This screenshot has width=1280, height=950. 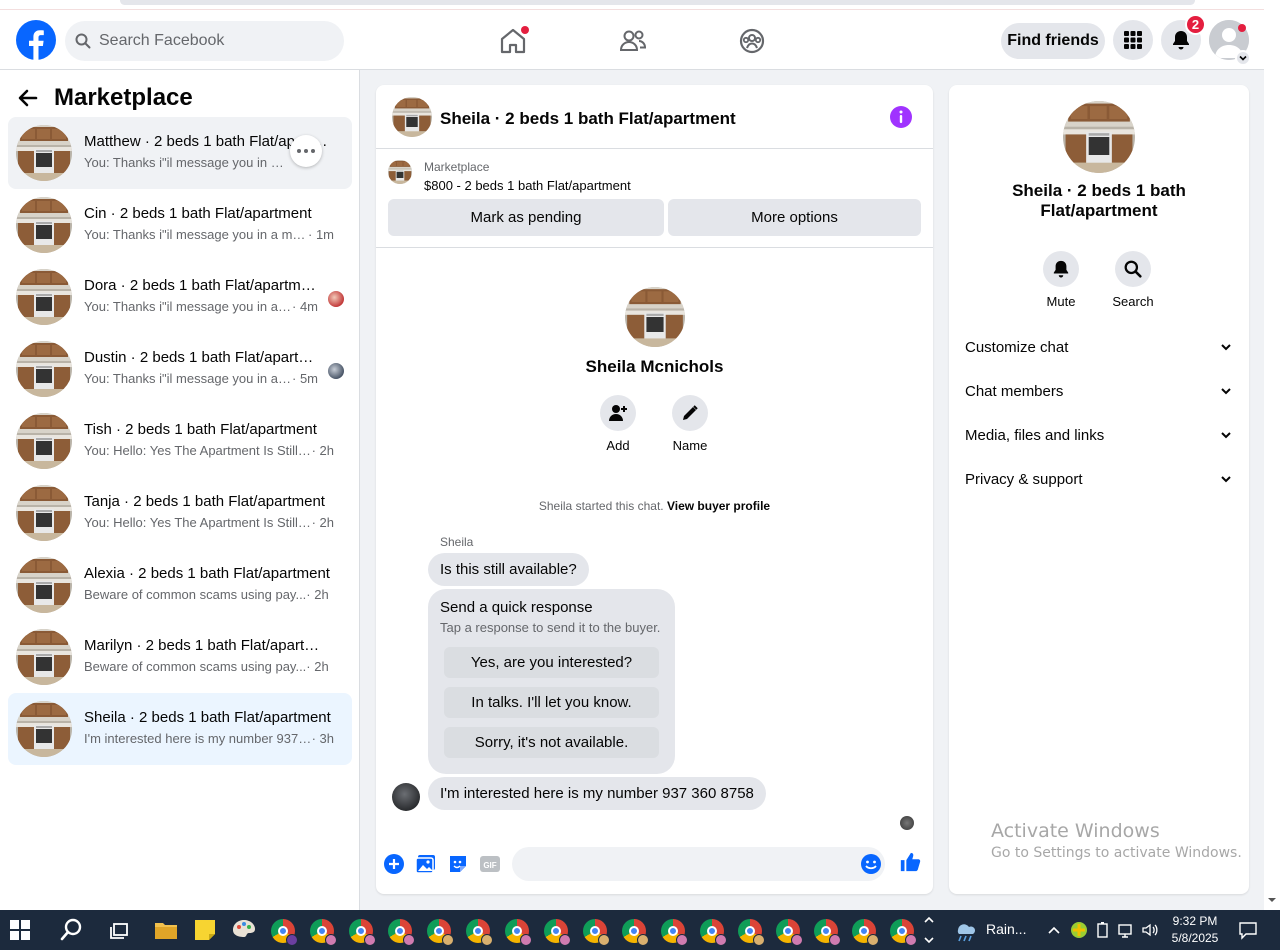 What do you see at coordinates (205, 930) in the screenshot?
I see `sticky-notes-icon` at bounding box center [205, 930].